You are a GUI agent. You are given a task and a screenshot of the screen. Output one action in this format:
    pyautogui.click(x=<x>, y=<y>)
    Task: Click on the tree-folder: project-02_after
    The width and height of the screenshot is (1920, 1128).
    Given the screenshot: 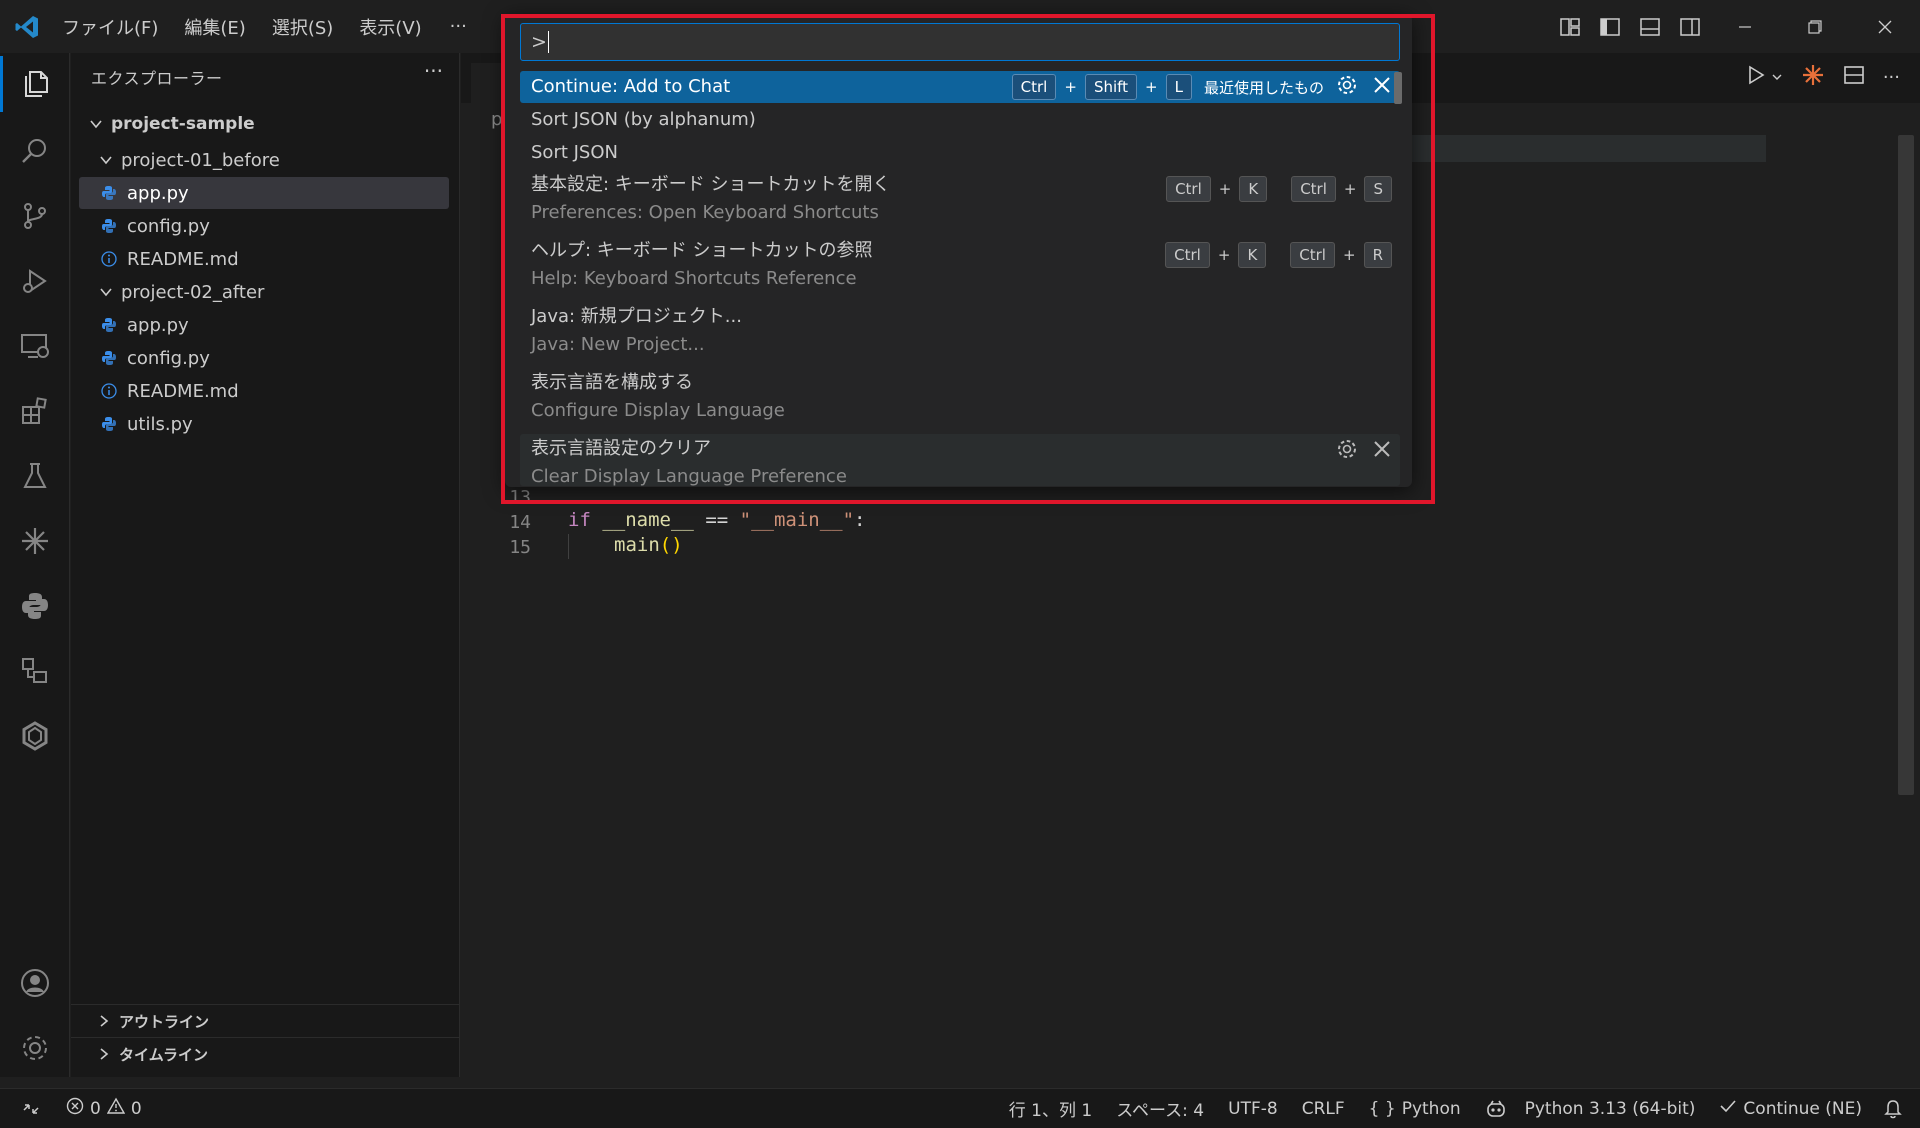 What is the action you would take?
    pyautogui.click(x=264, y=292)
    